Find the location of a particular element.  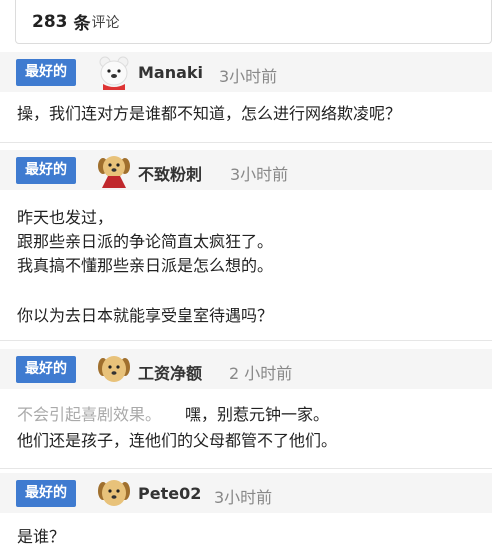

comment-text: 我真搞不懂那些亲日派是怎么想的。 is located at coordinates (145, 265).